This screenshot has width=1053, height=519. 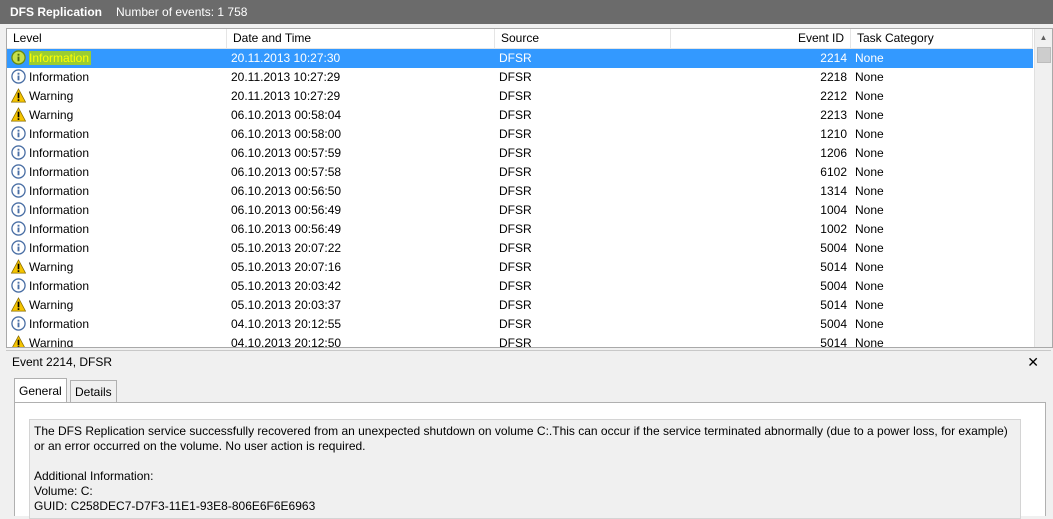 What do you see at coordinates (583, 38) in the screenshot?
I see `column-header-source: Source` at bounding box center [583, 38].